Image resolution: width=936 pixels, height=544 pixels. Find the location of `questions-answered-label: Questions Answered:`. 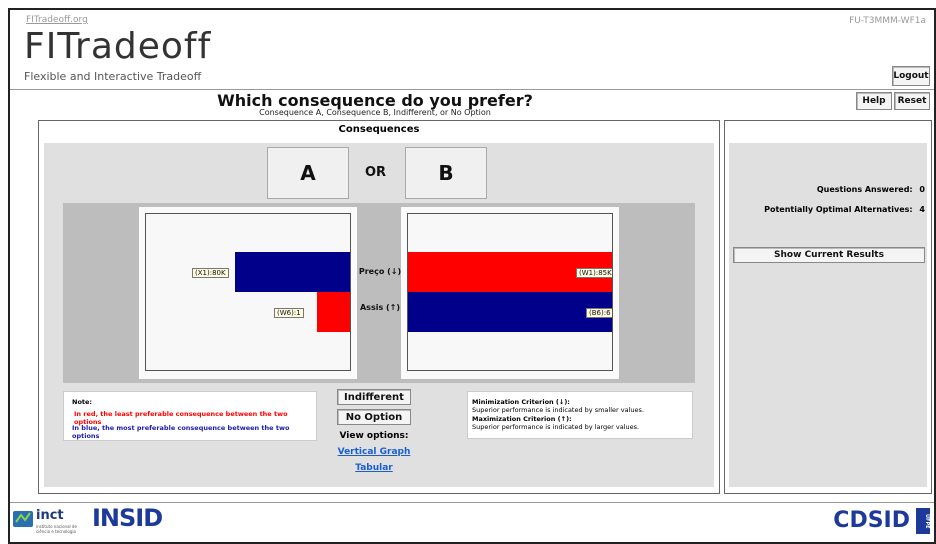

questions-answered-label: Questions Answered: is located at coordinates (864, 189).